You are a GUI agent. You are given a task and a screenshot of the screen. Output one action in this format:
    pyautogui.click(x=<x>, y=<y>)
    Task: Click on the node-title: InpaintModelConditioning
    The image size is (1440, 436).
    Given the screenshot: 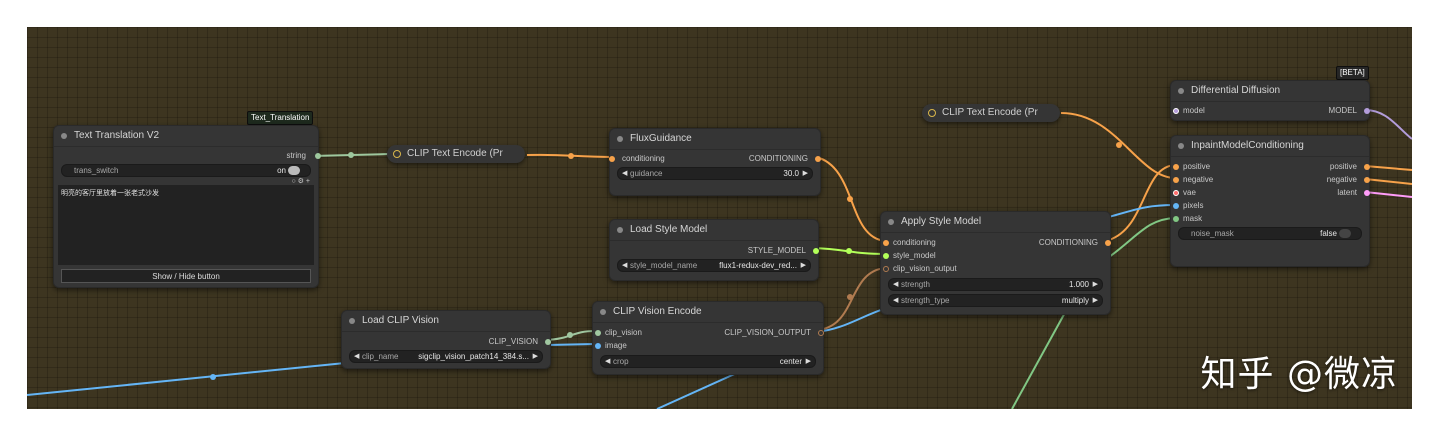 What is the action you would take?
    pyautogui.click(x=1270, y=146)
    